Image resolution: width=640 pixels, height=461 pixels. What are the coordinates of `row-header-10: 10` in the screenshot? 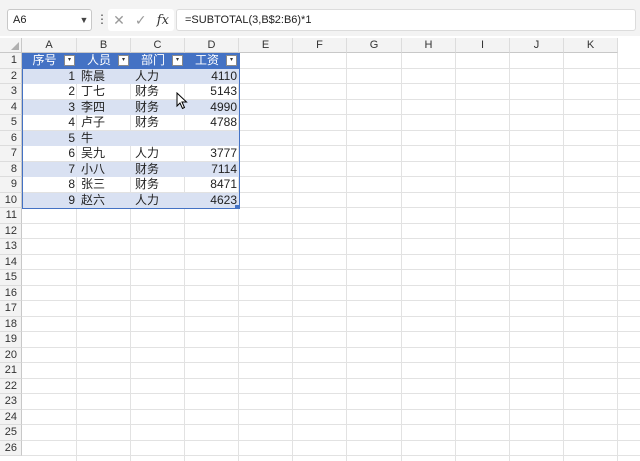 It's located at (11, 200).